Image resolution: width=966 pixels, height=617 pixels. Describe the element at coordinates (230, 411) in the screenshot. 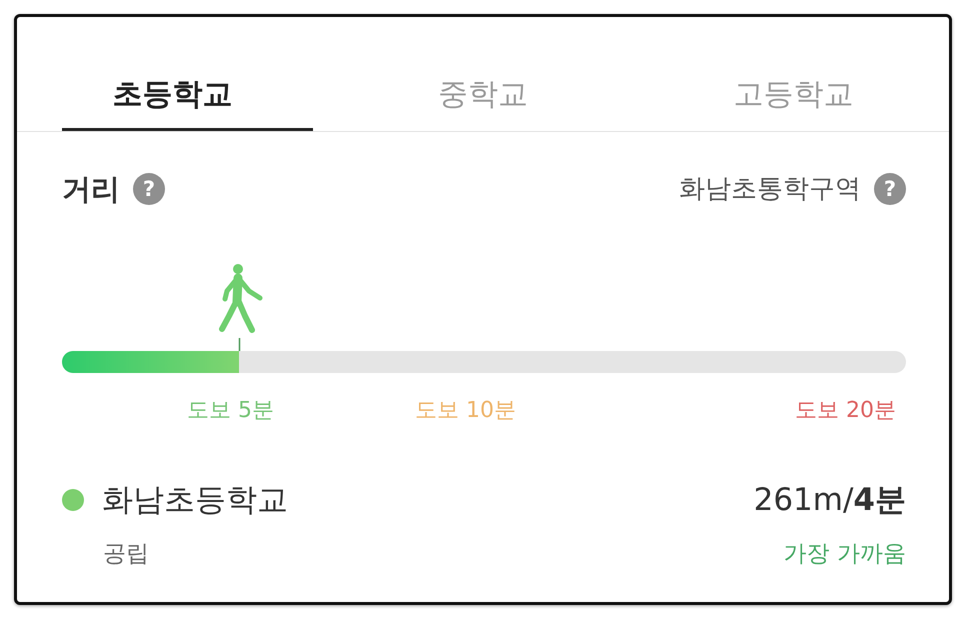

I see `walking-time-label: 도보 5분` at that location.